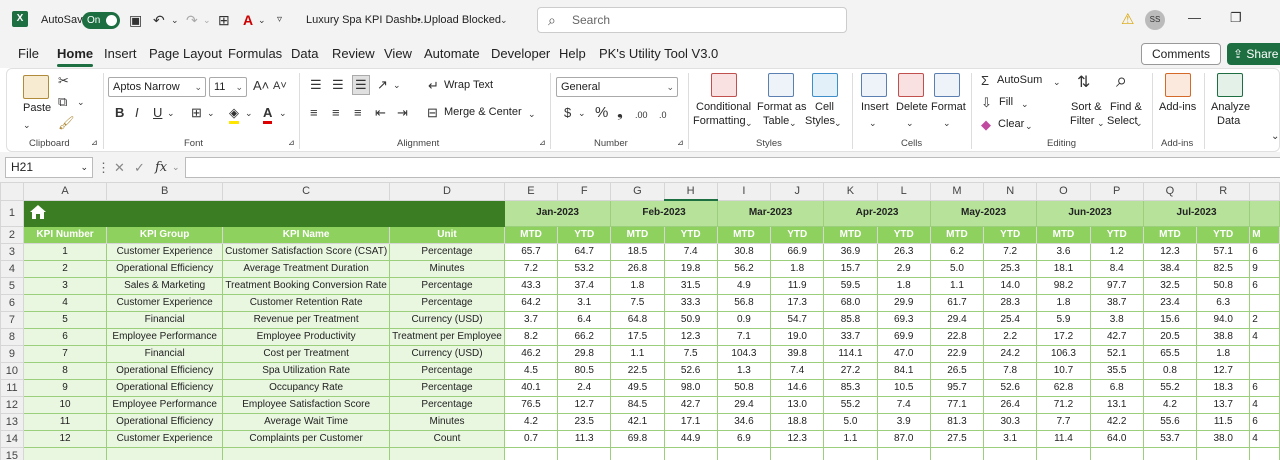  Describe the element at coordinates (797, 336) in the screenshot. I see `value-cell: 19.0` at that location.